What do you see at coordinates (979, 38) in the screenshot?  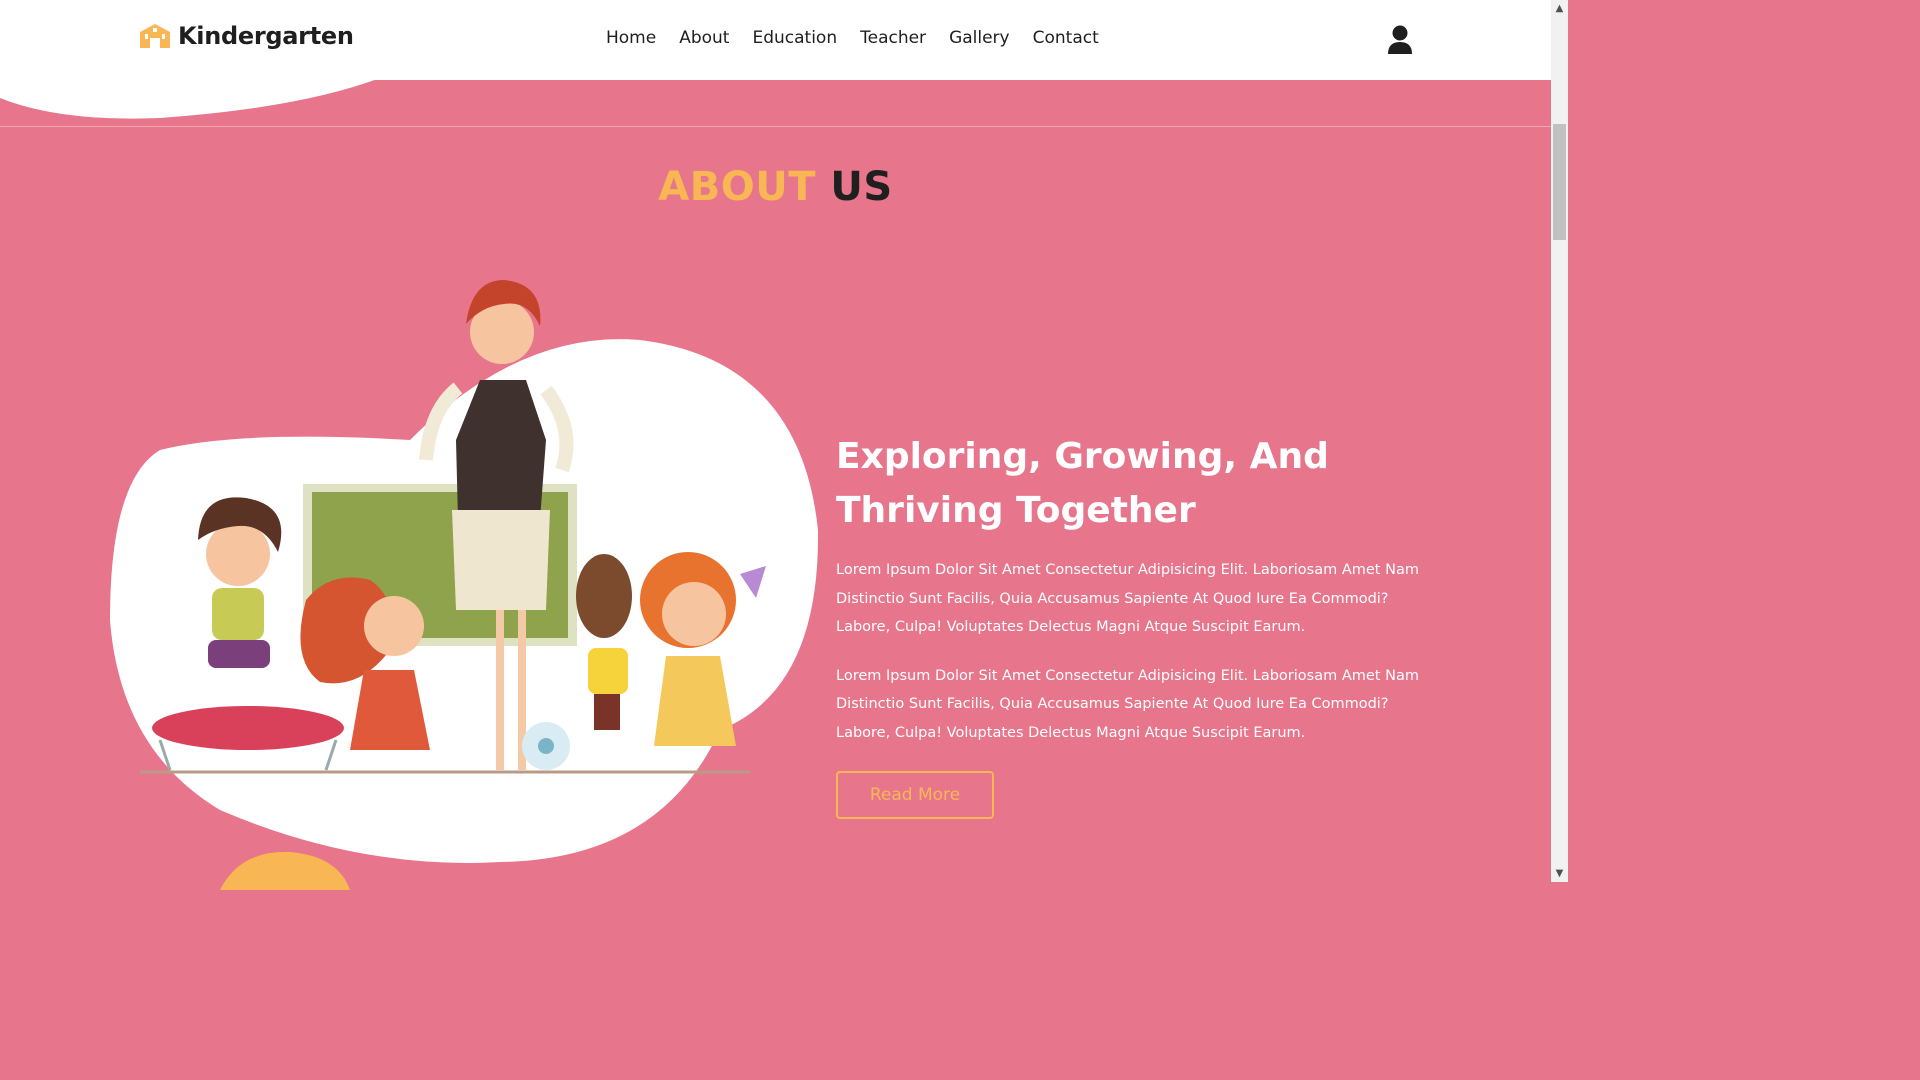 I see `nav-gallery: Gallery` at bounding box center [979, 38].